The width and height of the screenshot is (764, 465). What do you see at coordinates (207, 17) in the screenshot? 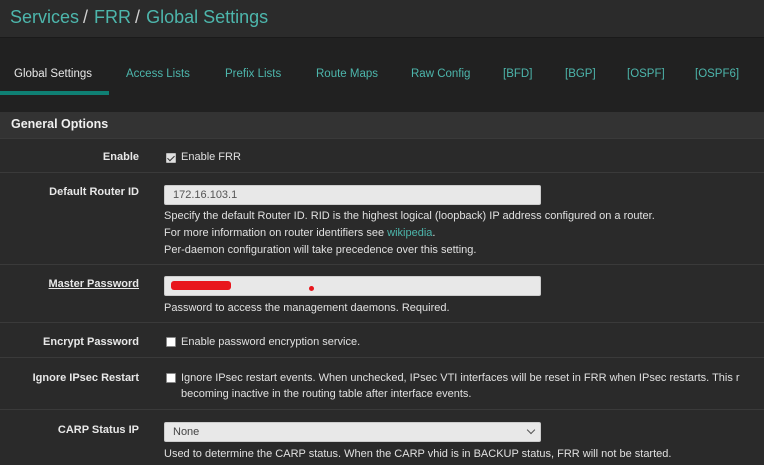
I see `breadcrumb-global-settings: Global Settings` at bounding box center [207, 17].